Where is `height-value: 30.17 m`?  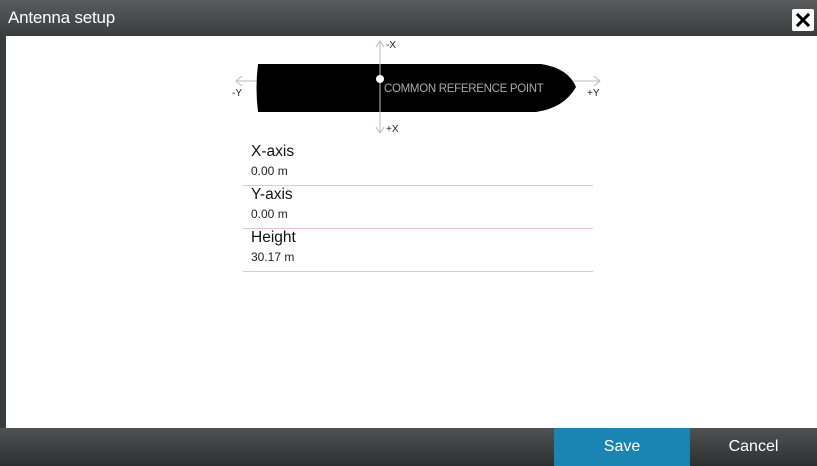 height-value: 30.17 m is located at coordinates (273, 257).